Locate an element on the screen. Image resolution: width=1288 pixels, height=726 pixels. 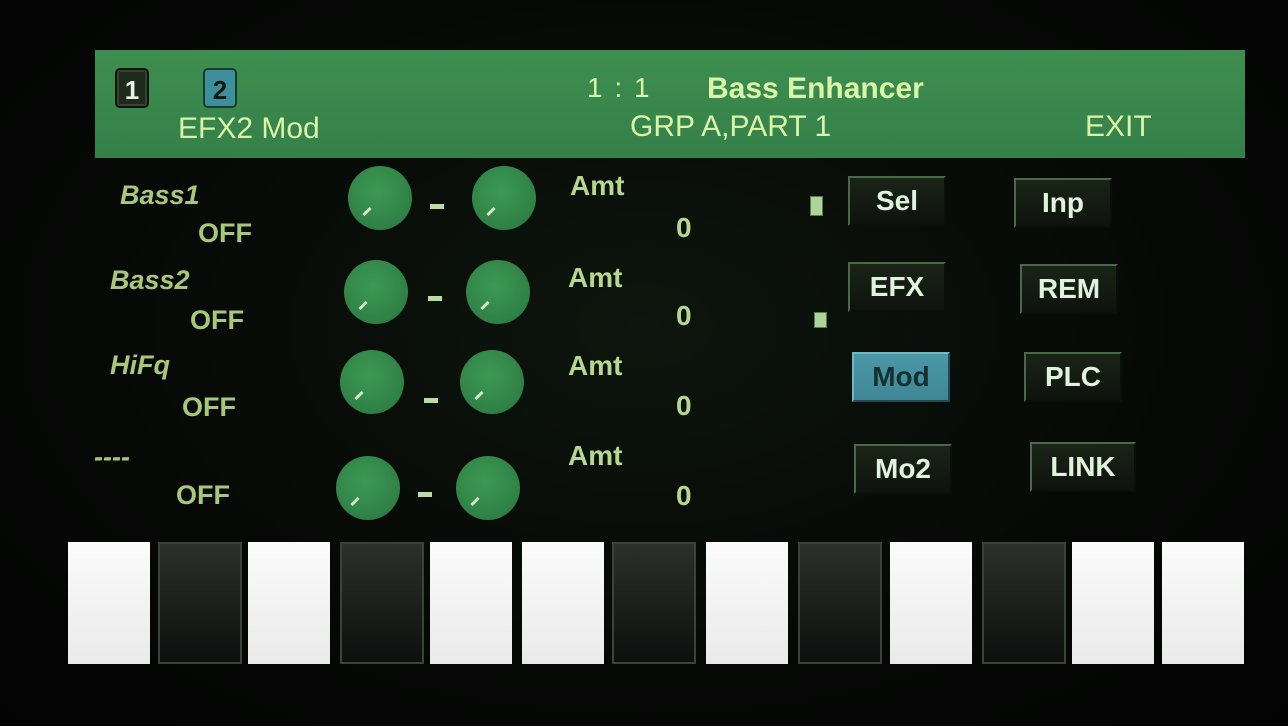
row-2-max-knob is located at coordinates (498, 292).